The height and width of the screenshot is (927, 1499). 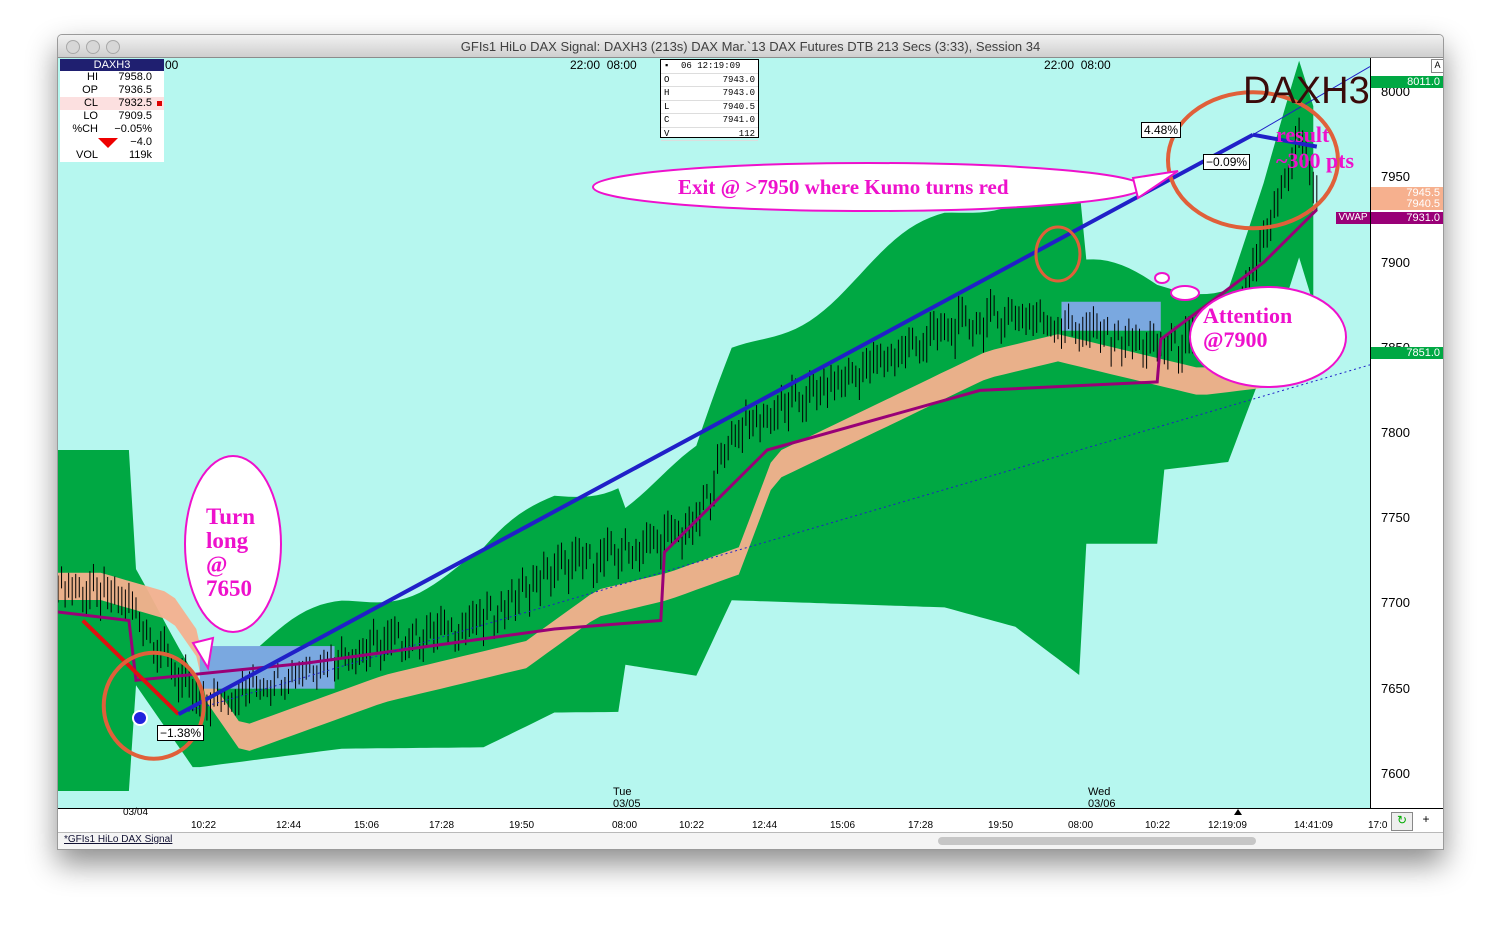 I want to click on time-tick-label: 08:00, so click(x=625, y=825).